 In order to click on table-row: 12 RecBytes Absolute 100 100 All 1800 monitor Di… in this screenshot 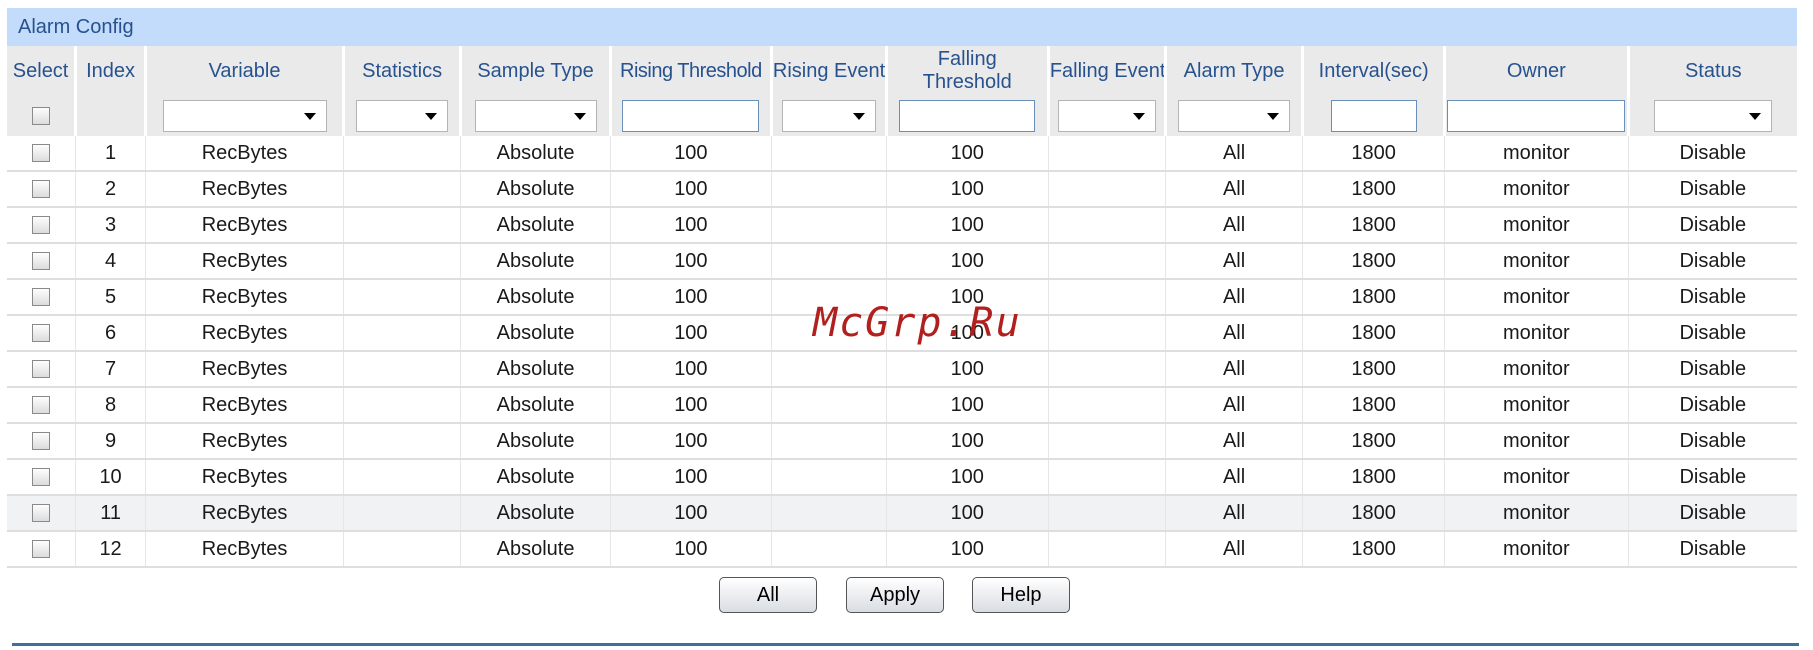, I will do `click(902, 549)`.